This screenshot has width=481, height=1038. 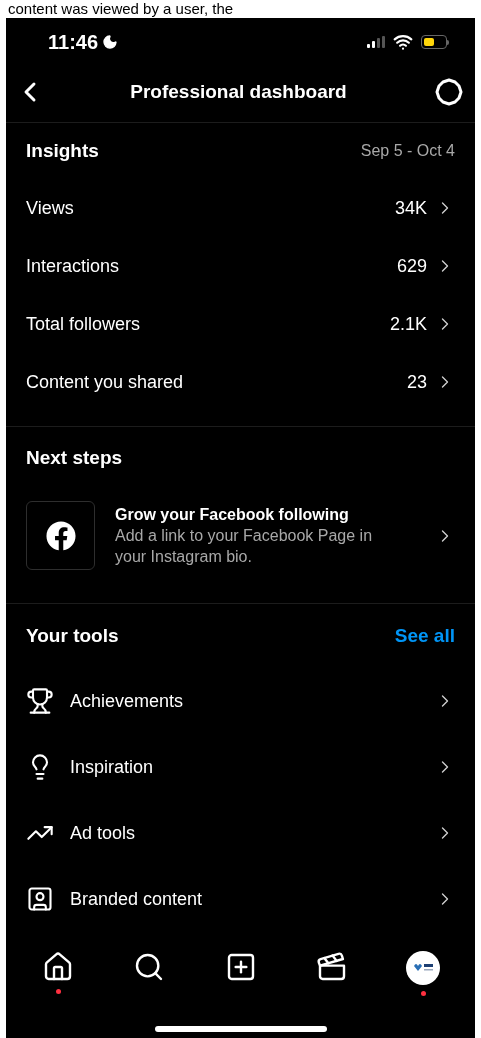 What do you see at coordinates (240, 767) in the screenshot?
I see `tool-row: Inspiration` at bounding box center [240, 767].